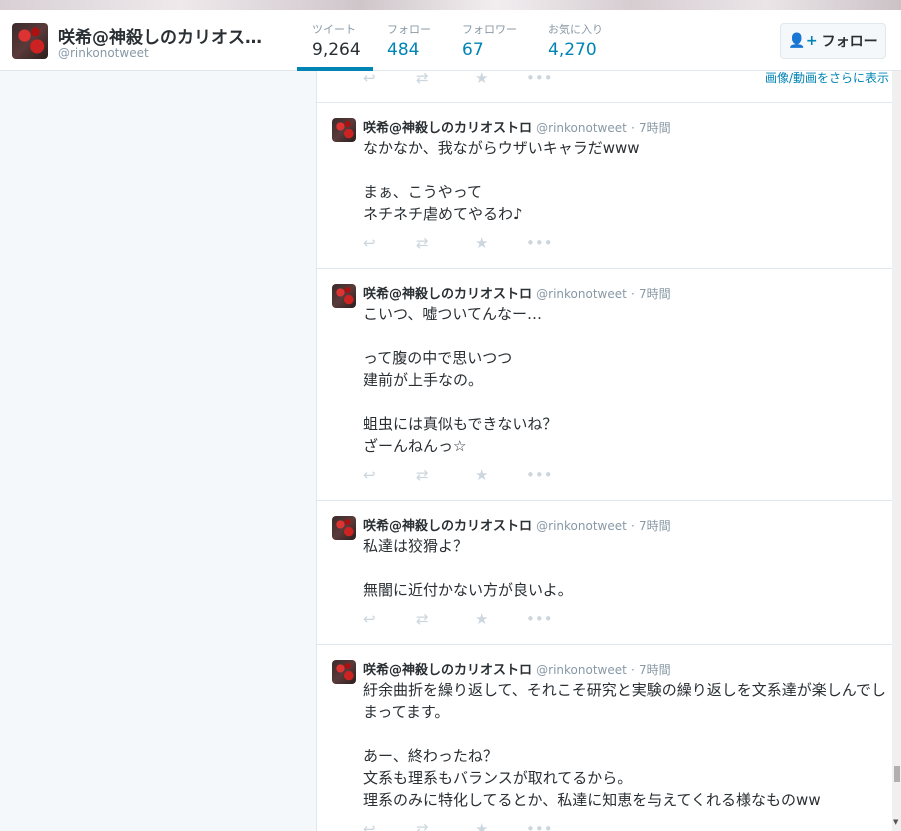  What do you see at coordinates (575, 29) in the screenshot?
I see `stat-favorites-label: お気に入り` at bounding box center [575, 29].